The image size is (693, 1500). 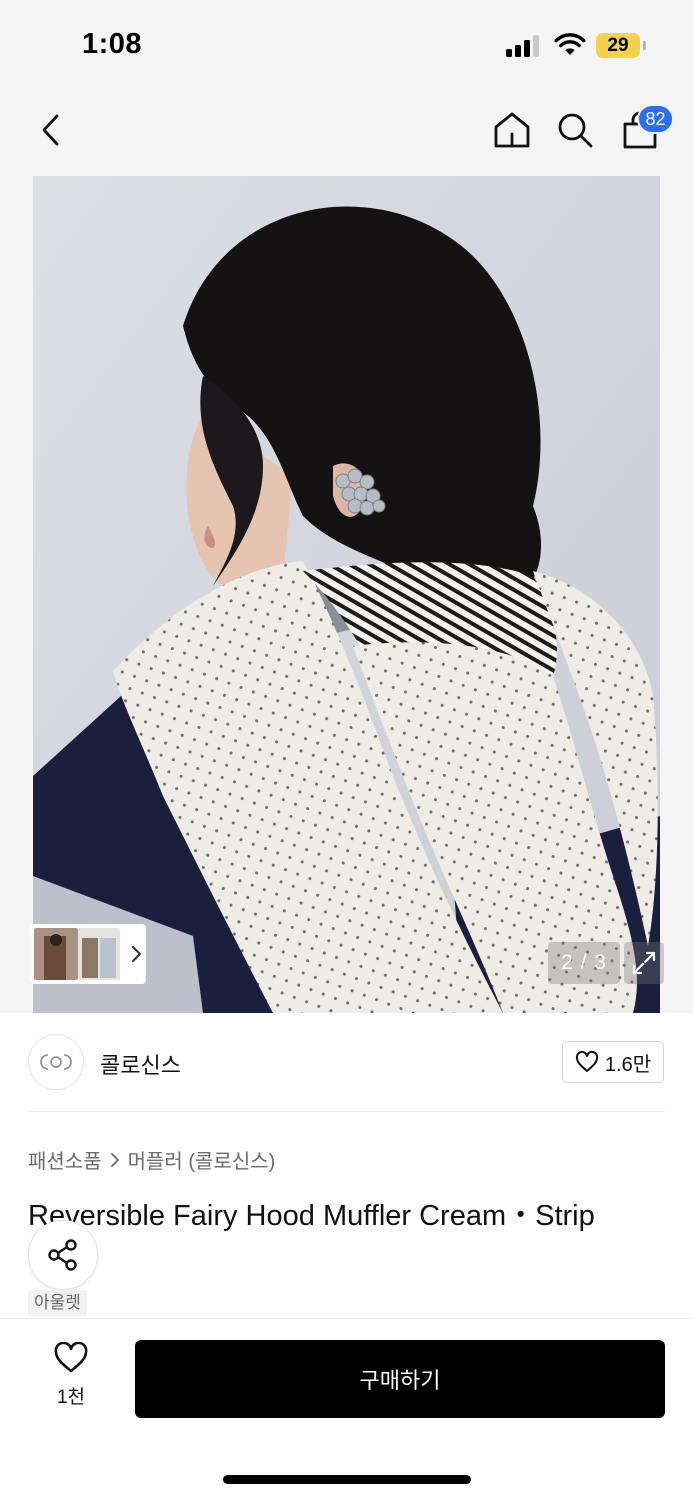 What do you see at coordinates (202, 1159) in the screenshot?
I see `breadcrumb-subcategory: 머플러 (콜로신스)` at bounding box center [202, 1159].